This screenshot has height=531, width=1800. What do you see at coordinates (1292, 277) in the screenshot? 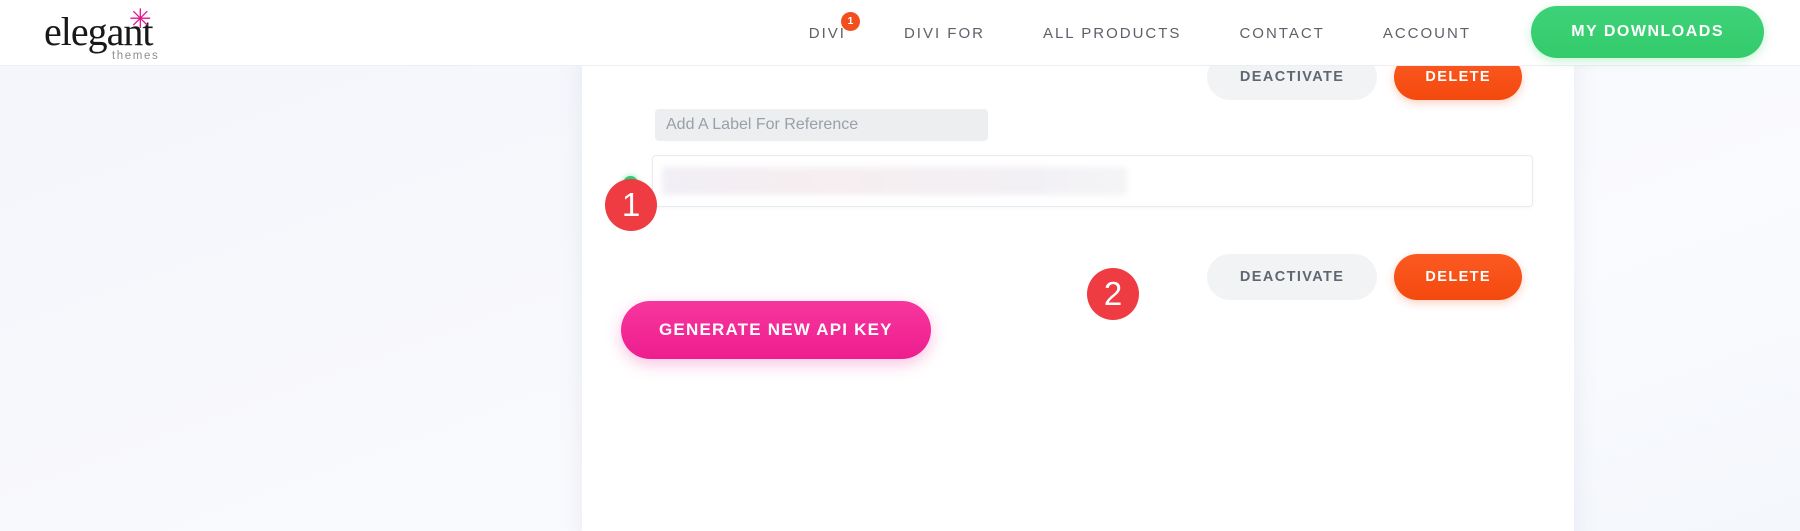
I see `deactivate-button: DEACTIVATE` at bounding box center [1292, 277].